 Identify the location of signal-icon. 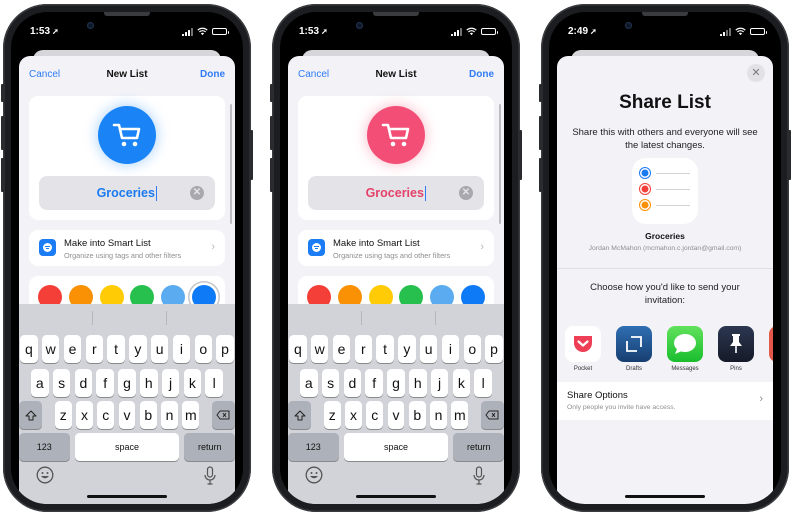
(456, 31).